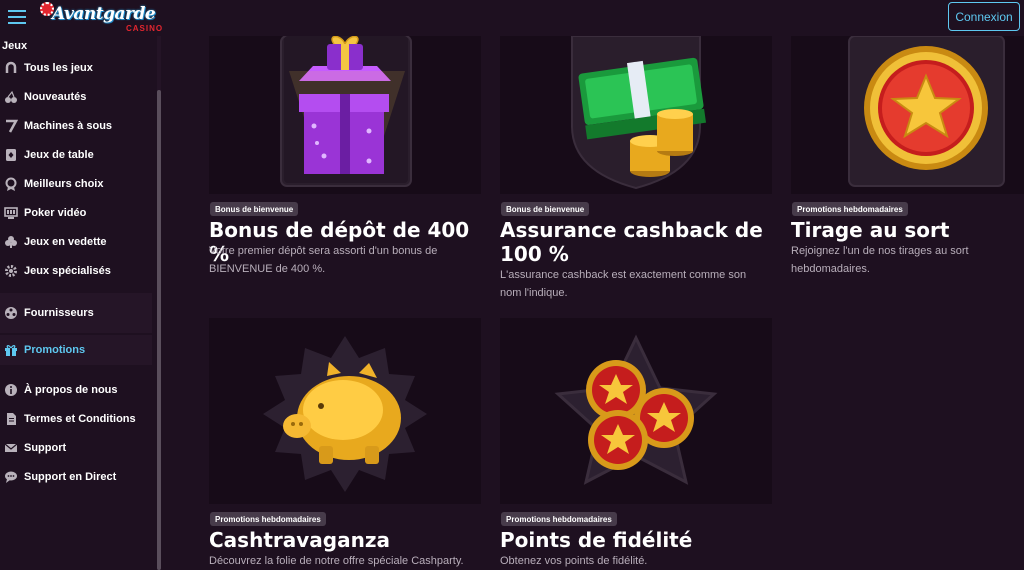 The height and width of the screenshot is (570, 1024). What do you see at coordinates (11, 213) in the screenshot?
I see `video-poker-icon` at bounding box center [11, 213].